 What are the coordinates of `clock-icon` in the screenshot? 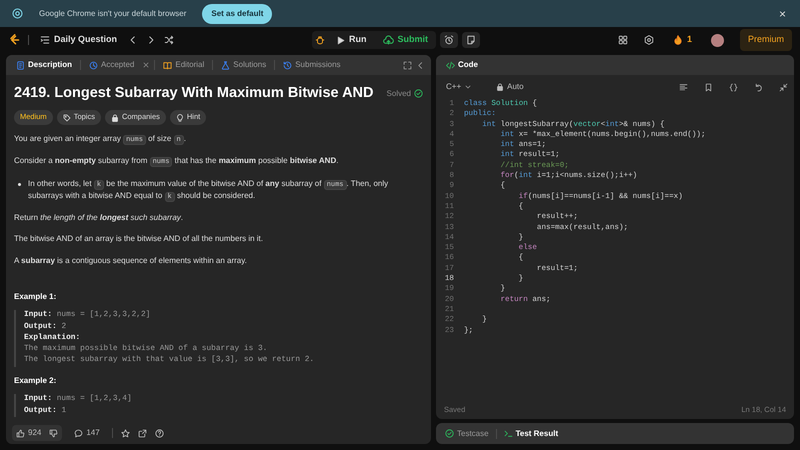 It's located at (93, 65).